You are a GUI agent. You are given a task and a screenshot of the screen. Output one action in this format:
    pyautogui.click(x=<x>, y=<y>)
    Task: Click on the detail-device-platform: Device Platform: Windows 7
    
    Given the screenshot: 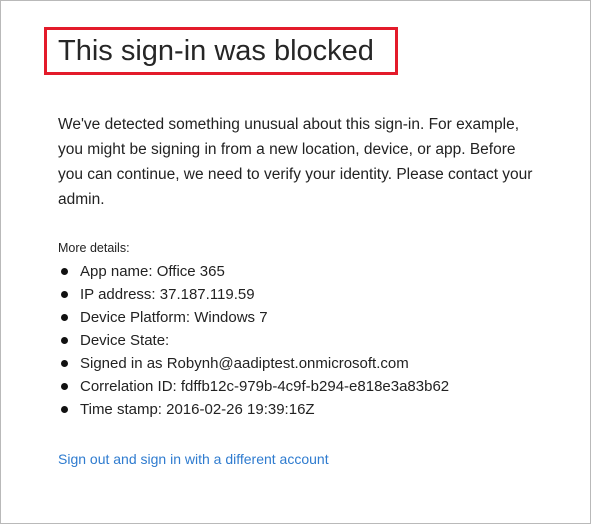 What is the action you would take?
    pyautogui.click(x=253, y=317)
    